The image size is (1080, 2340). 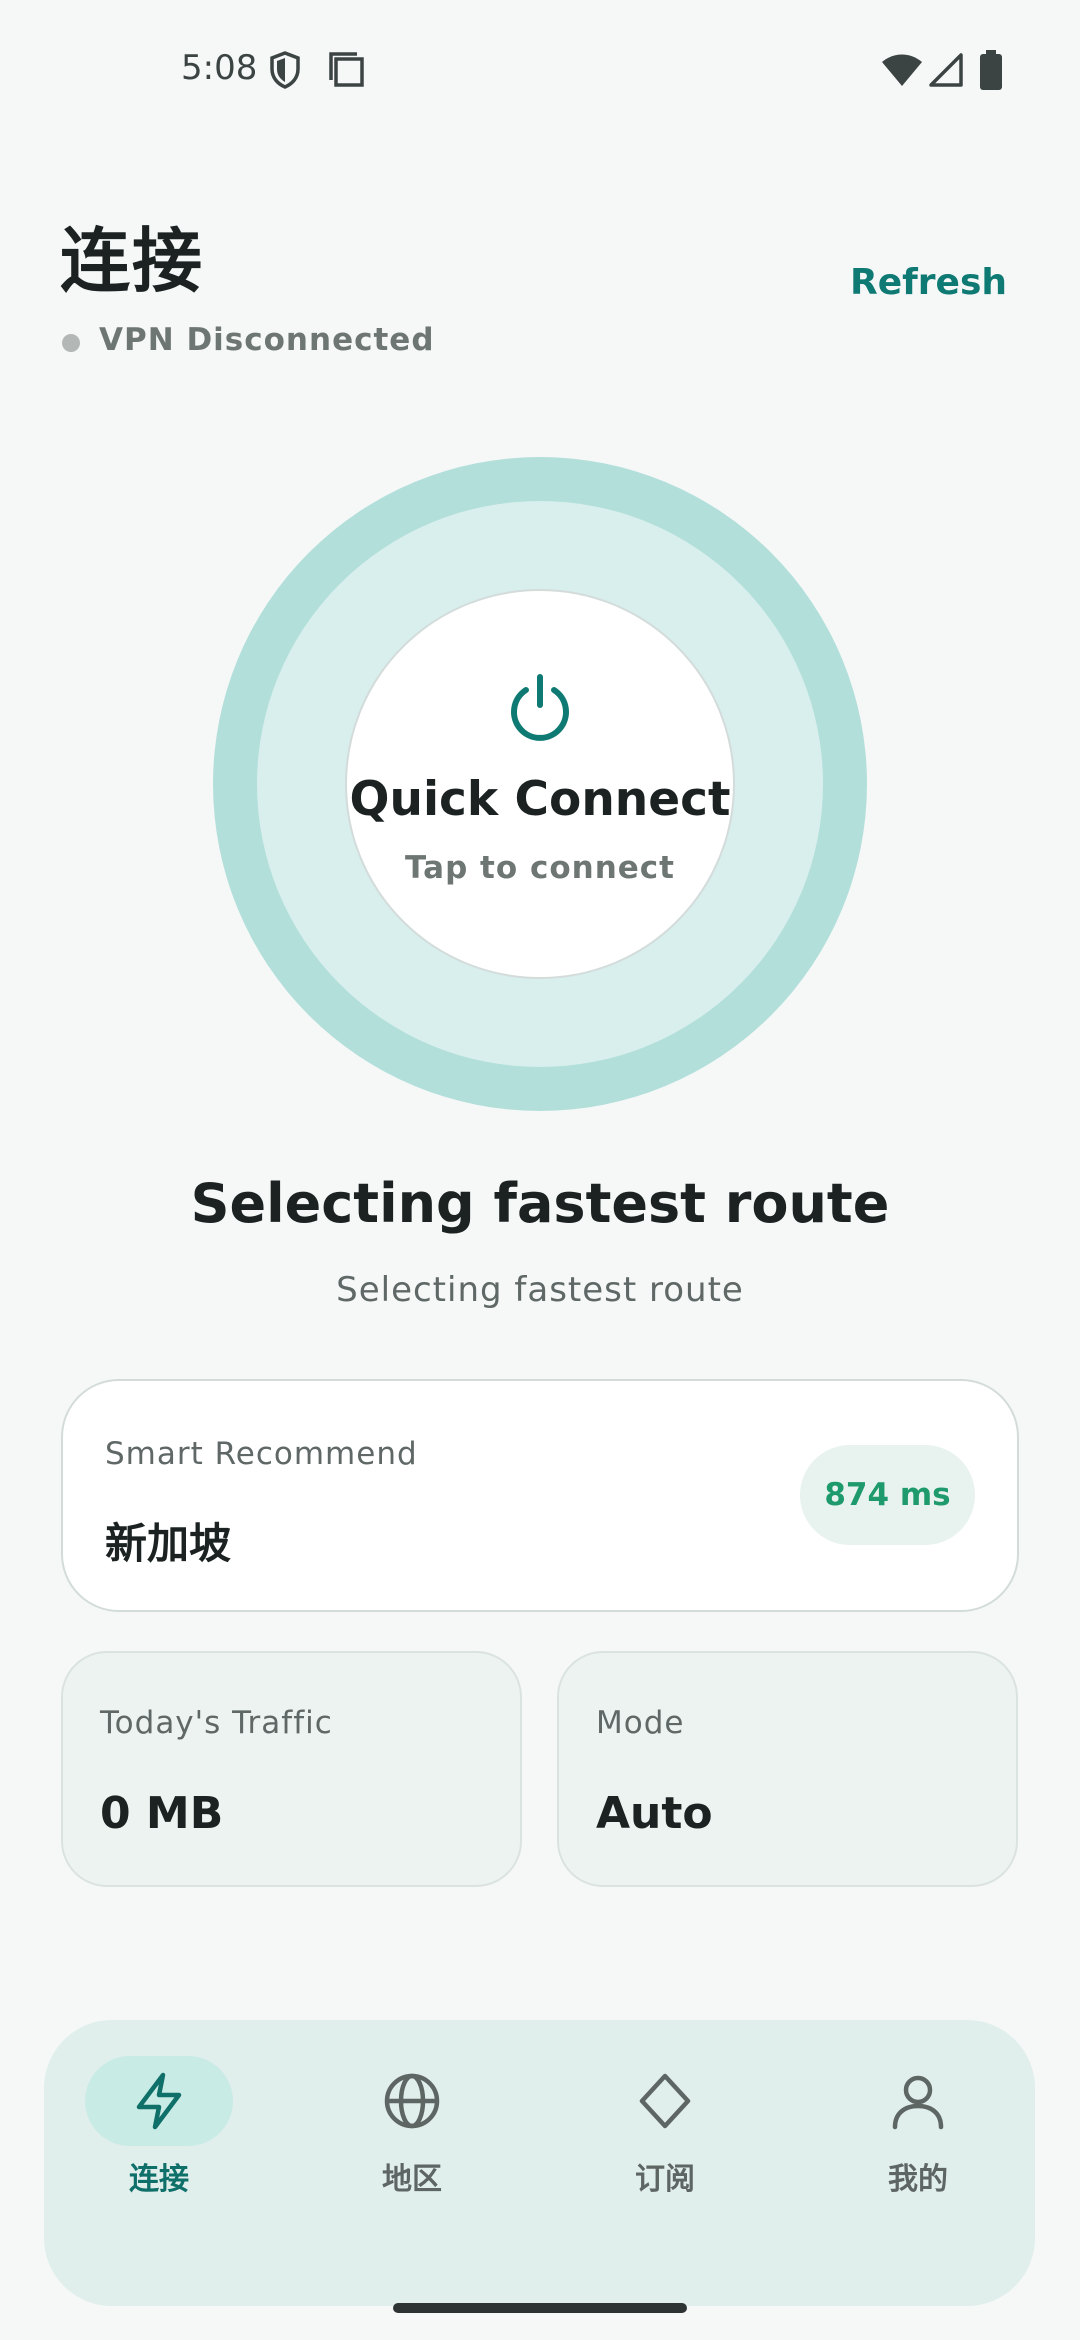 What do you see at coordinates (665, 2101) in the screenshot?
I see `diamond-icon` at bounding box center [665, 2101].